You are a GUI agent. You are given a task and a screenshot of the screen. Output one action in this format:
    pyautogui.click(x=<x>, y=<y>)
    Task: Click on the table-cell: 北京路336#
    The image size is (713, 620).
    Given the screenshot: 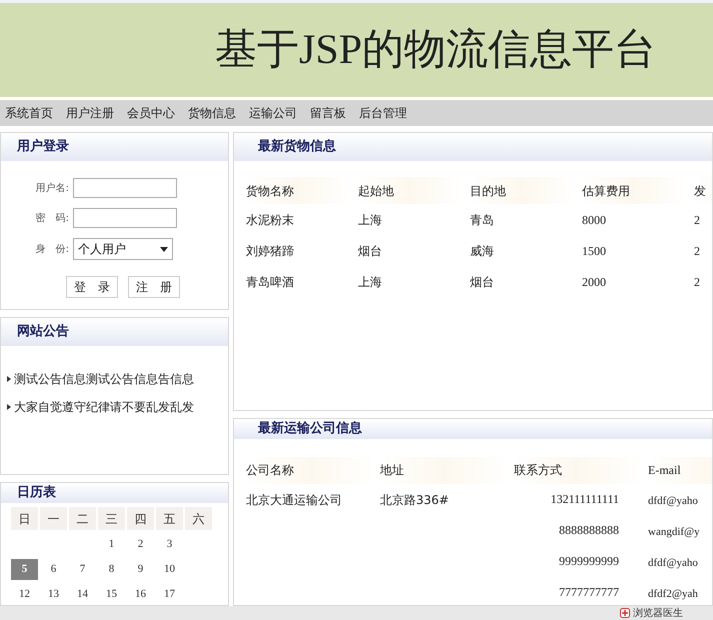 What is the action you would take?
    pyautogui.click(x=414, y=500)
    